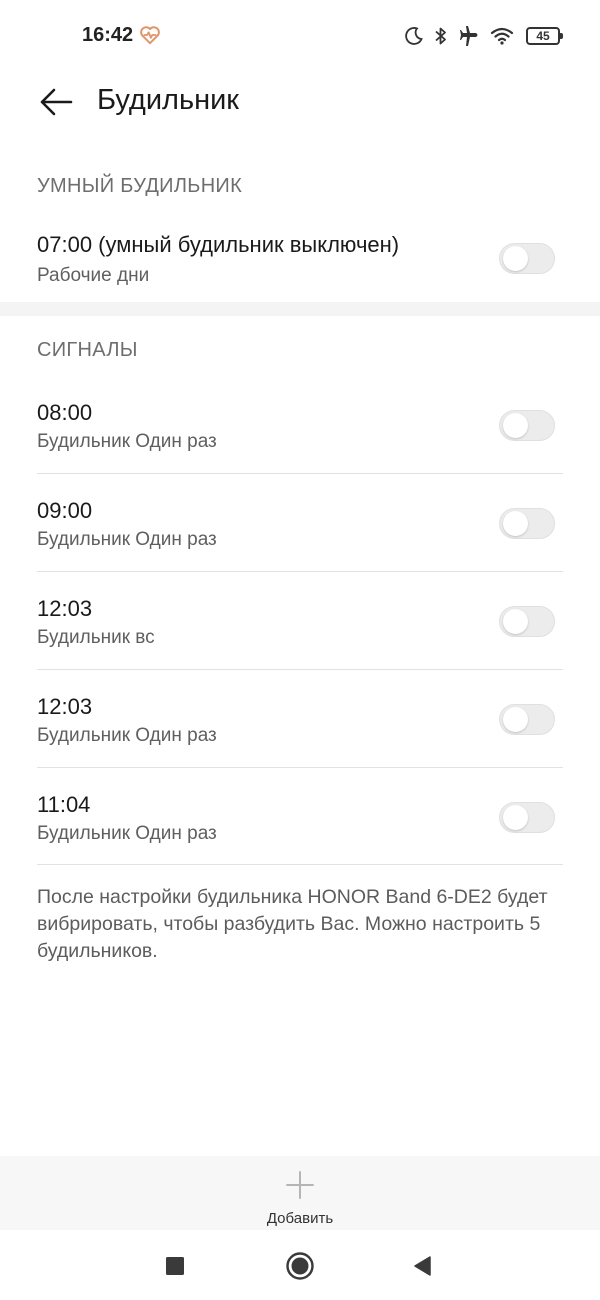  What do you see at coordinates (300, 620) in the screenshot?
I see `alarm-row: 12:03 Будильник вс` at bounding box center [300, 620].